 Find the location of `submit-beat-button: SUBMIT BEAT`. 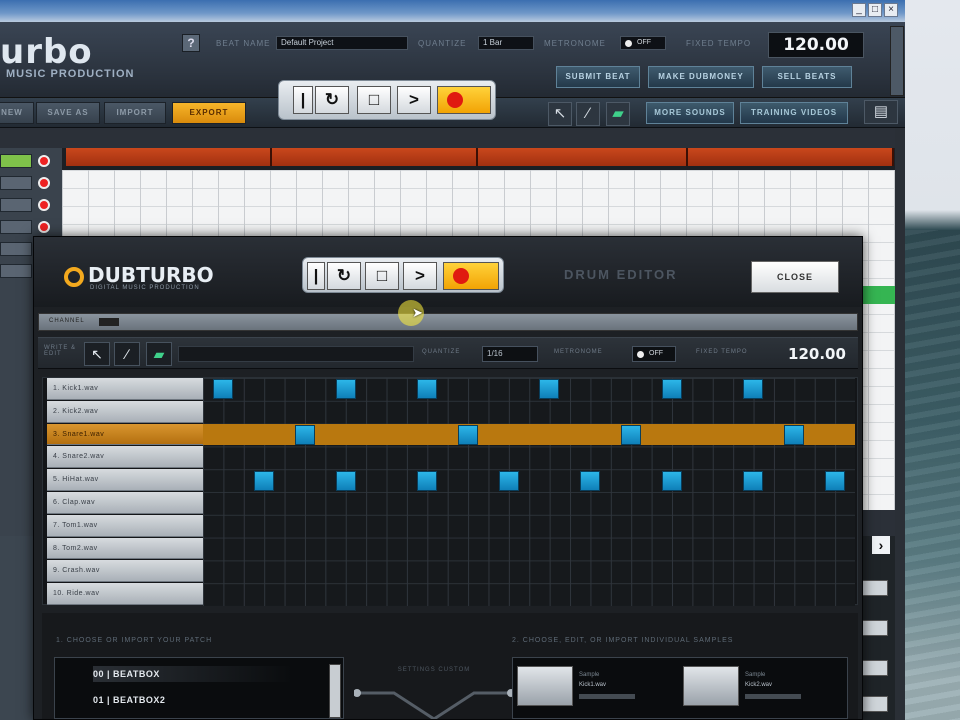

submit-beat-button: SUBMIT BEAT is located at coordinates (598, 77).